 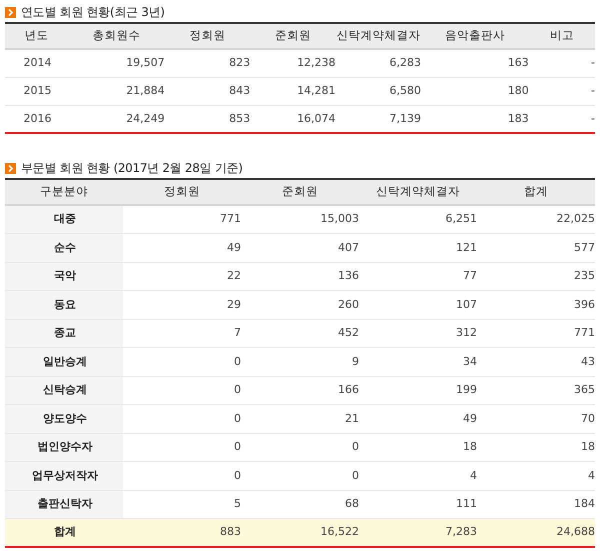 What do you see at coordinates (418, 532) in the screenshot?
I see `table-cell: 7,283` at bounding box center [418, 532].